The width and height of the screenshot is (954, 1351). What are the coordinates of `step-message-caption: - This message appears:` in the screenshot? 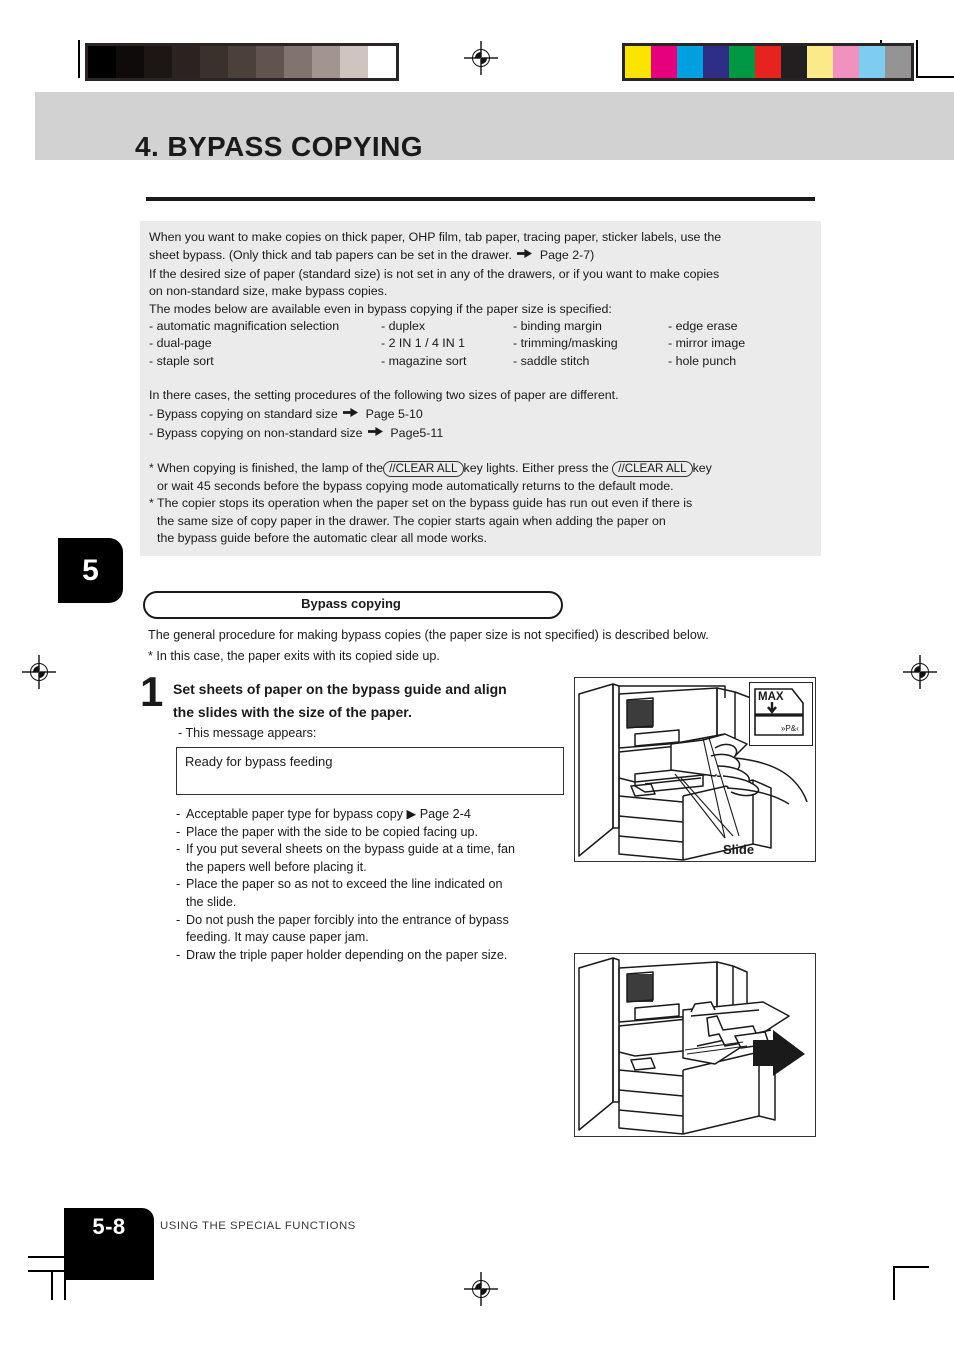 It's located at (247, 733).